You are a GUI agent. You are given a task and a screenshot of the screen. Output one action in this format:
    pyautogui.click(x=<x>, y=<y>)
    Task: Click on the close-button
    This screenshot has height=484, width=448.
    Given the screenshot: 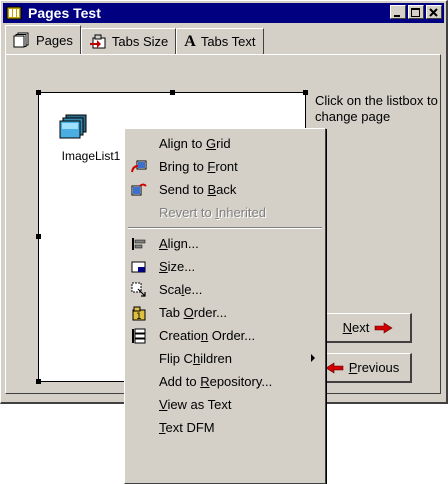 What is the action you would take?
    pyautogui.click(x=434, y=12)
    